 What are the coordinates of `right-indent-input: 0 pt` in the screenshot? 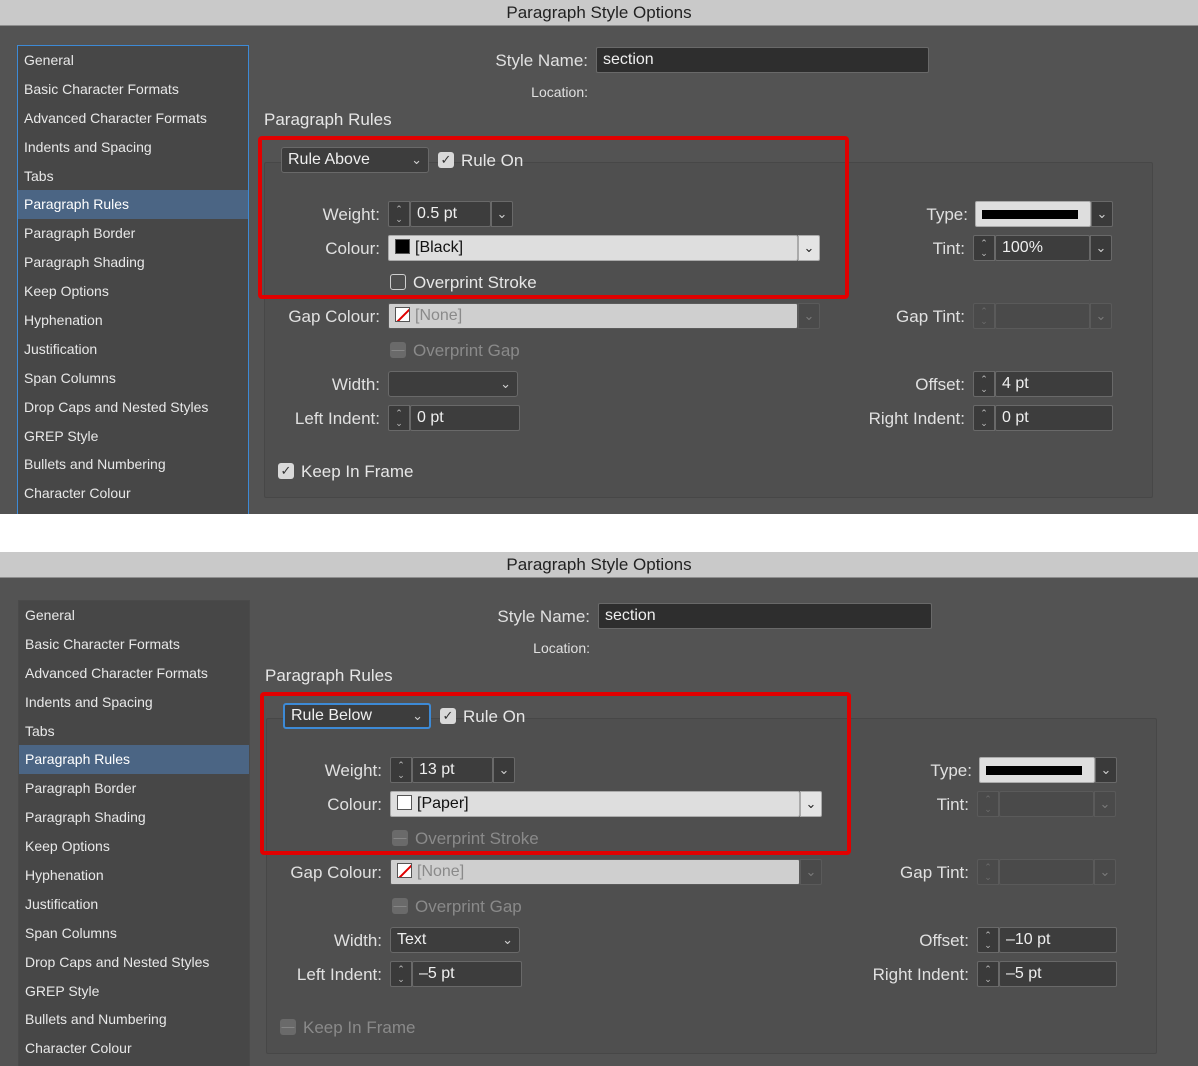 It's located at (1054, 418).